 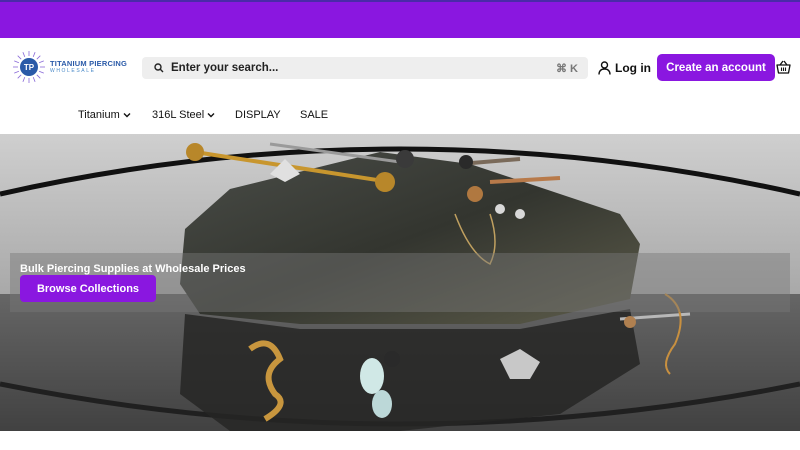 What do you see at coordinates (716, 67) in the screenshot?
I see `create-account-button: Create an account` at bounding box center [716, 67].